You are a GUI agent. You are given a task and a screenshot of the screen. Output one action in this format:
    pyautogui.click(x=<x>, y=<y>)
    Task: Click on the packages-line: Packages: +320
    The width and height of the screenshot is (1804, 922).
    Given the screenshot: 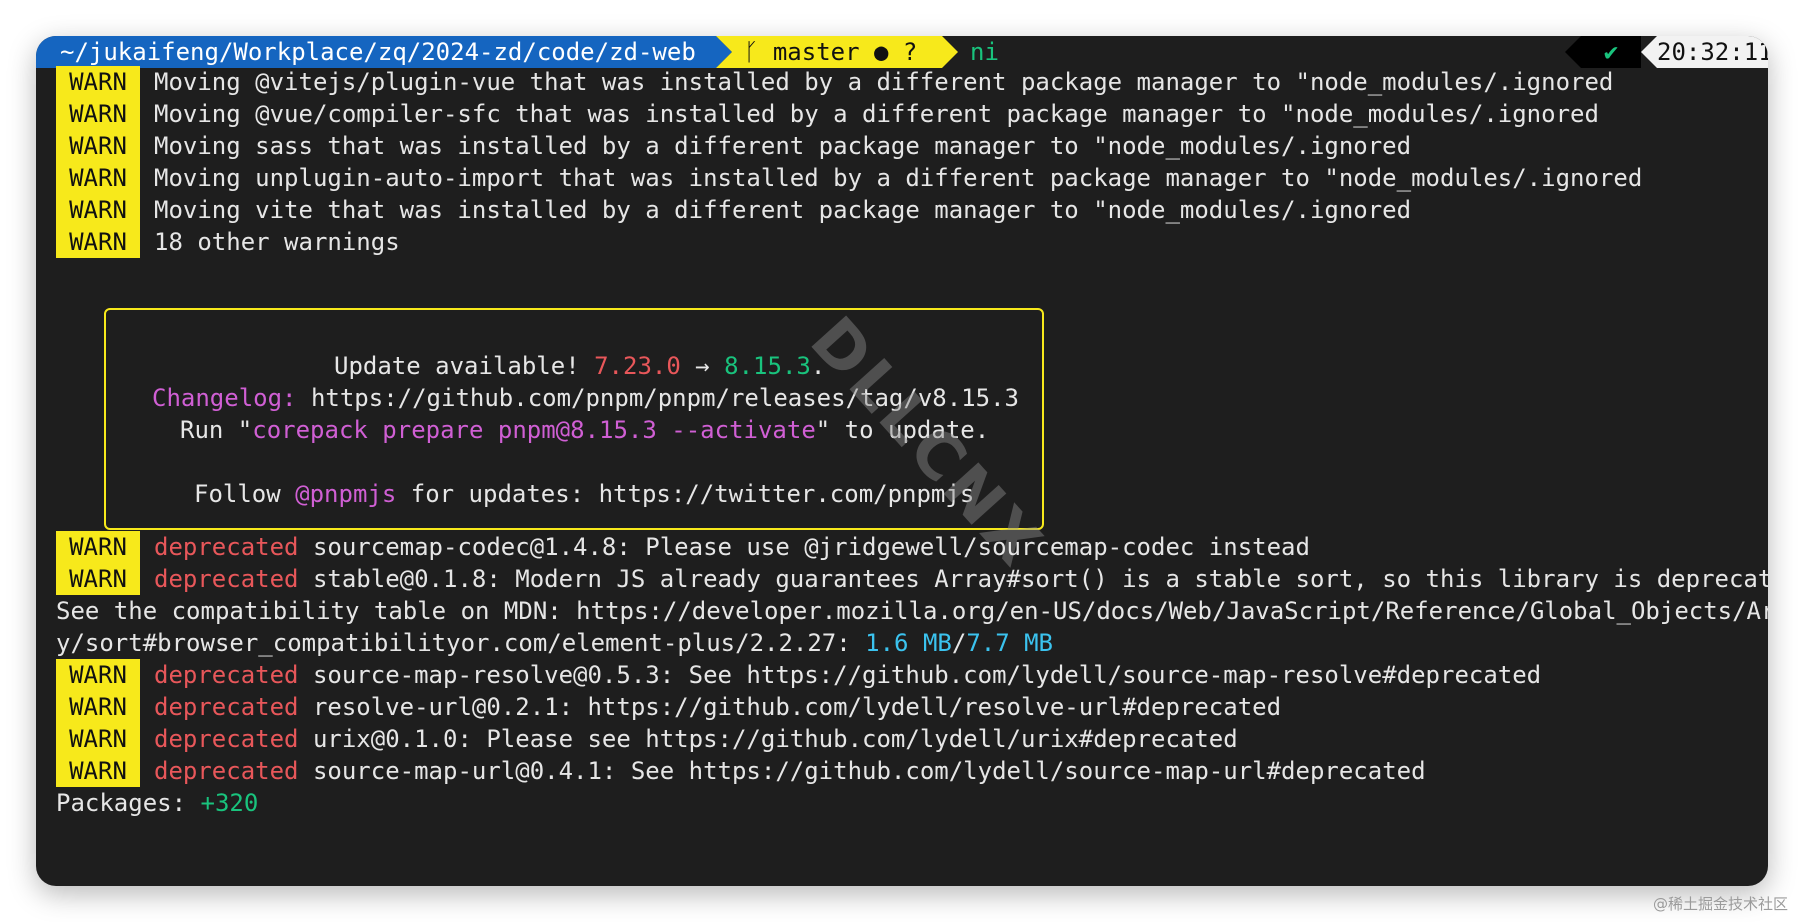 What is the action you would take?
    pyautogui.click(x=157, y=803)
    